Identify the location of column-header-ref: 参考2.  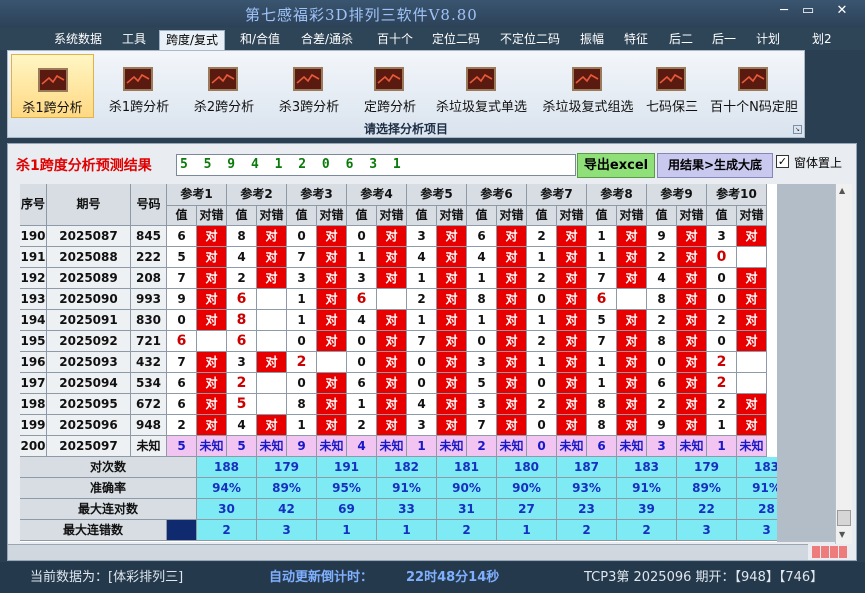
(257, 195).